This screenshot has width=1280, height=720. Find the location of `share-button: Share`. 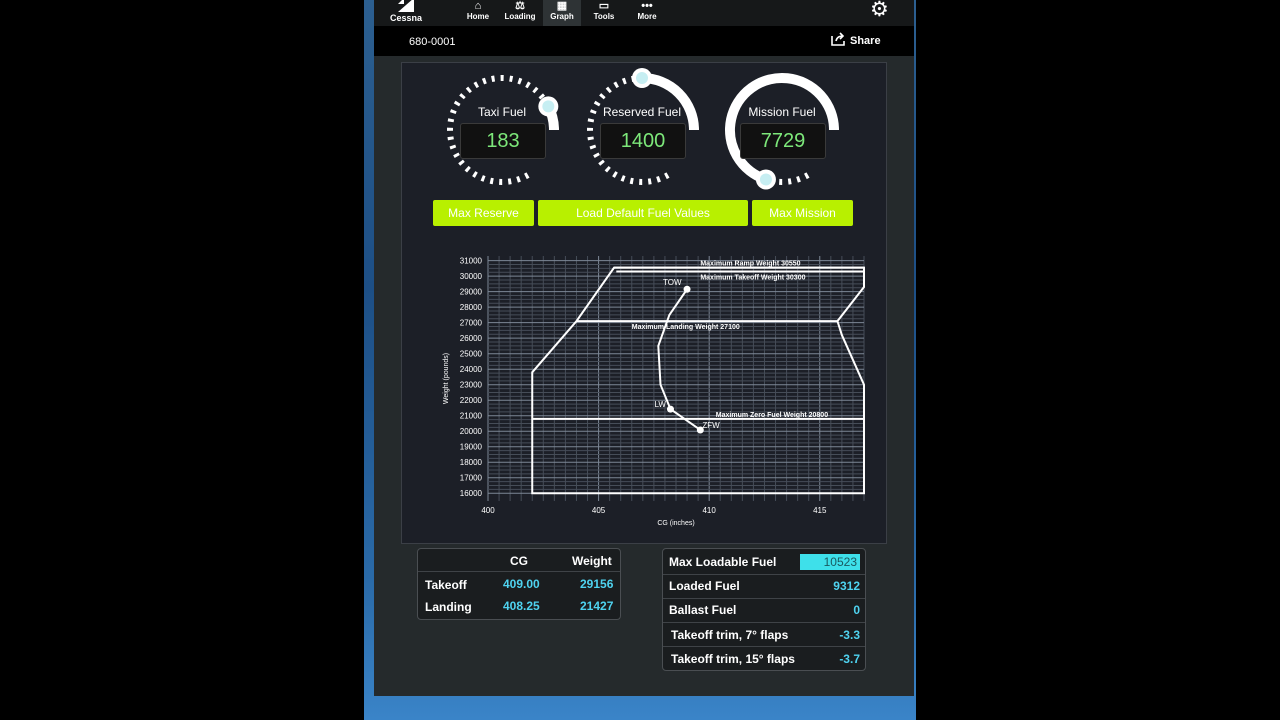

share-button: Share is located at coordinates (856, 39).